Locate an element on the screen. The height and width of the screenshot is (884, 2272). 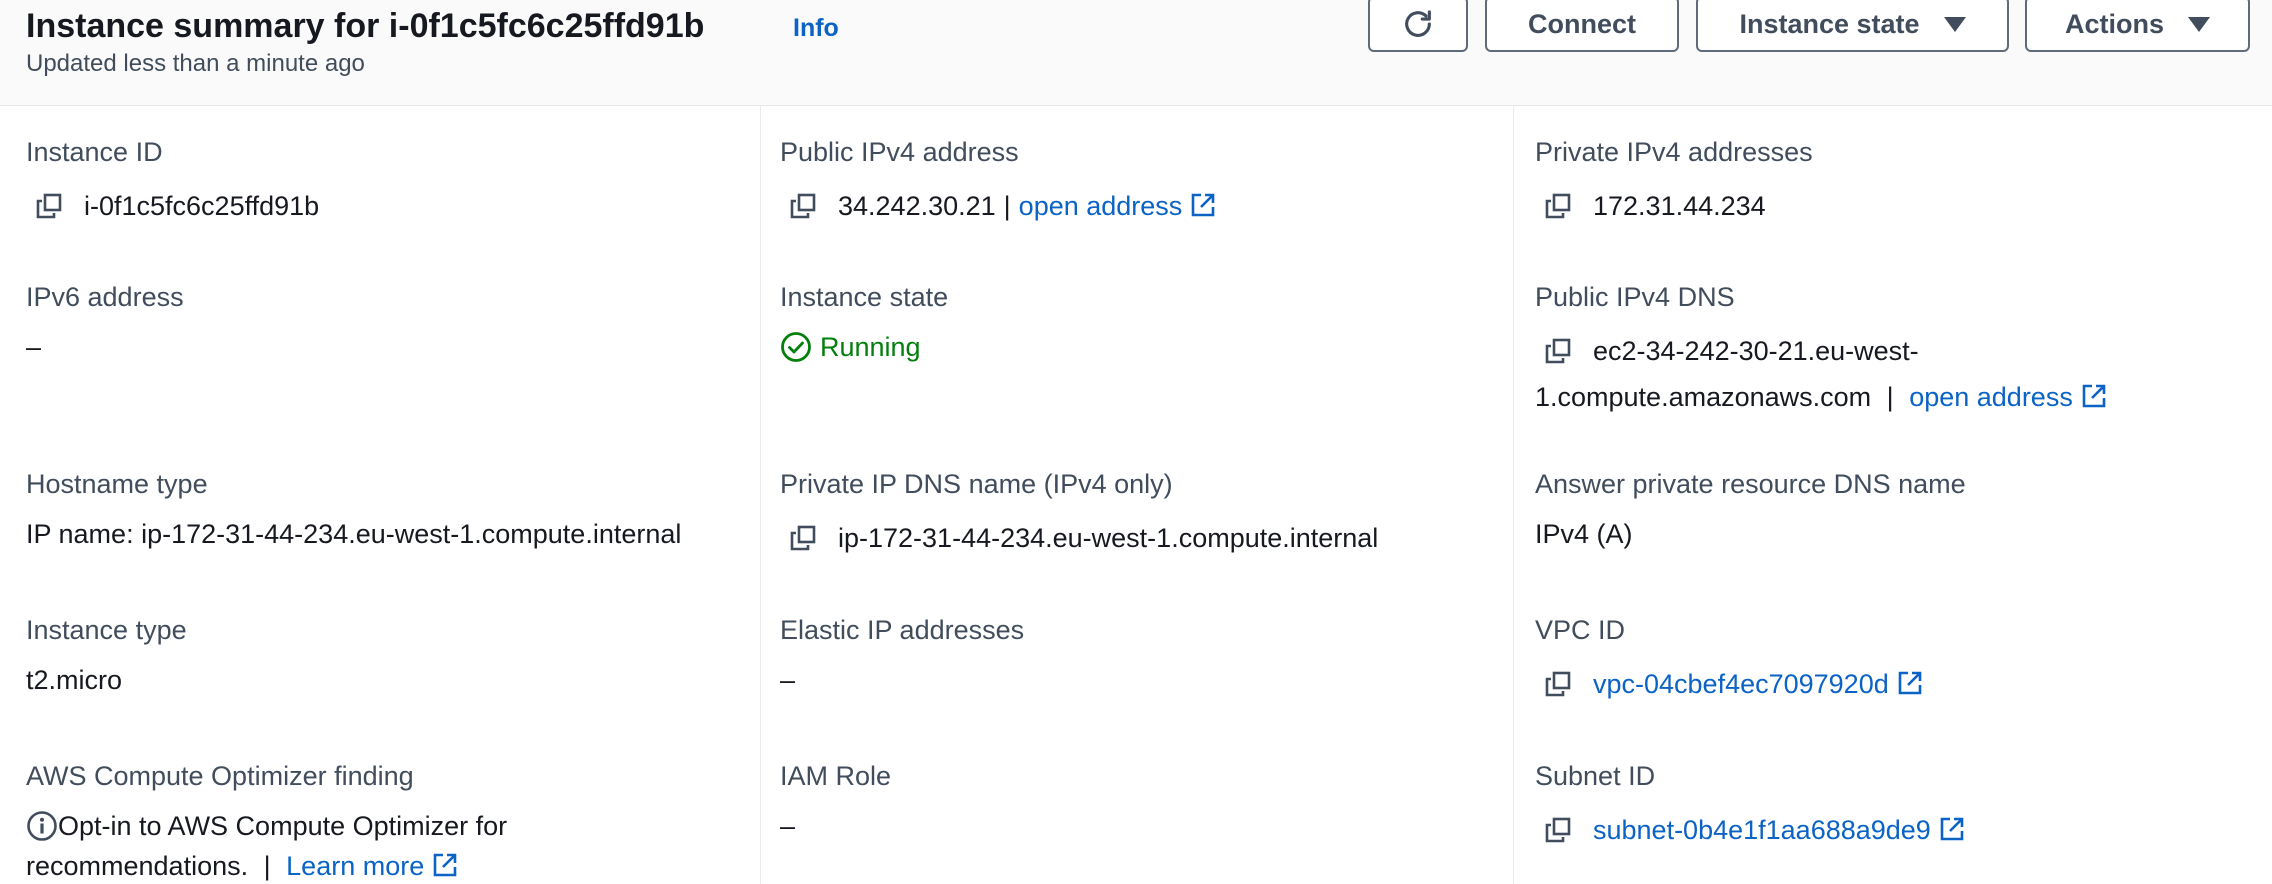
field-label: Instance ID is located at coordinates (94, 152).